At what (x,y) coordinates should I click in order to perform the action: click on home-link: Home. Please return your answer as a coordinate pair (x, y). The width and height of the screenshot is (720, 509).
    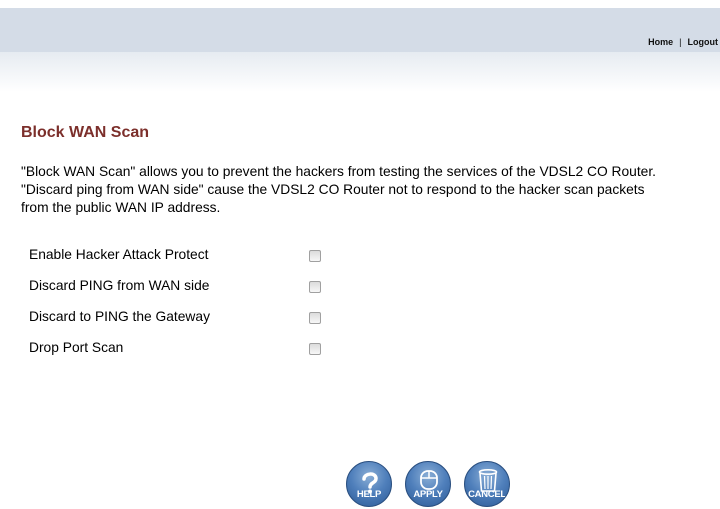
    Looking at the image, I should click on (660, 42).